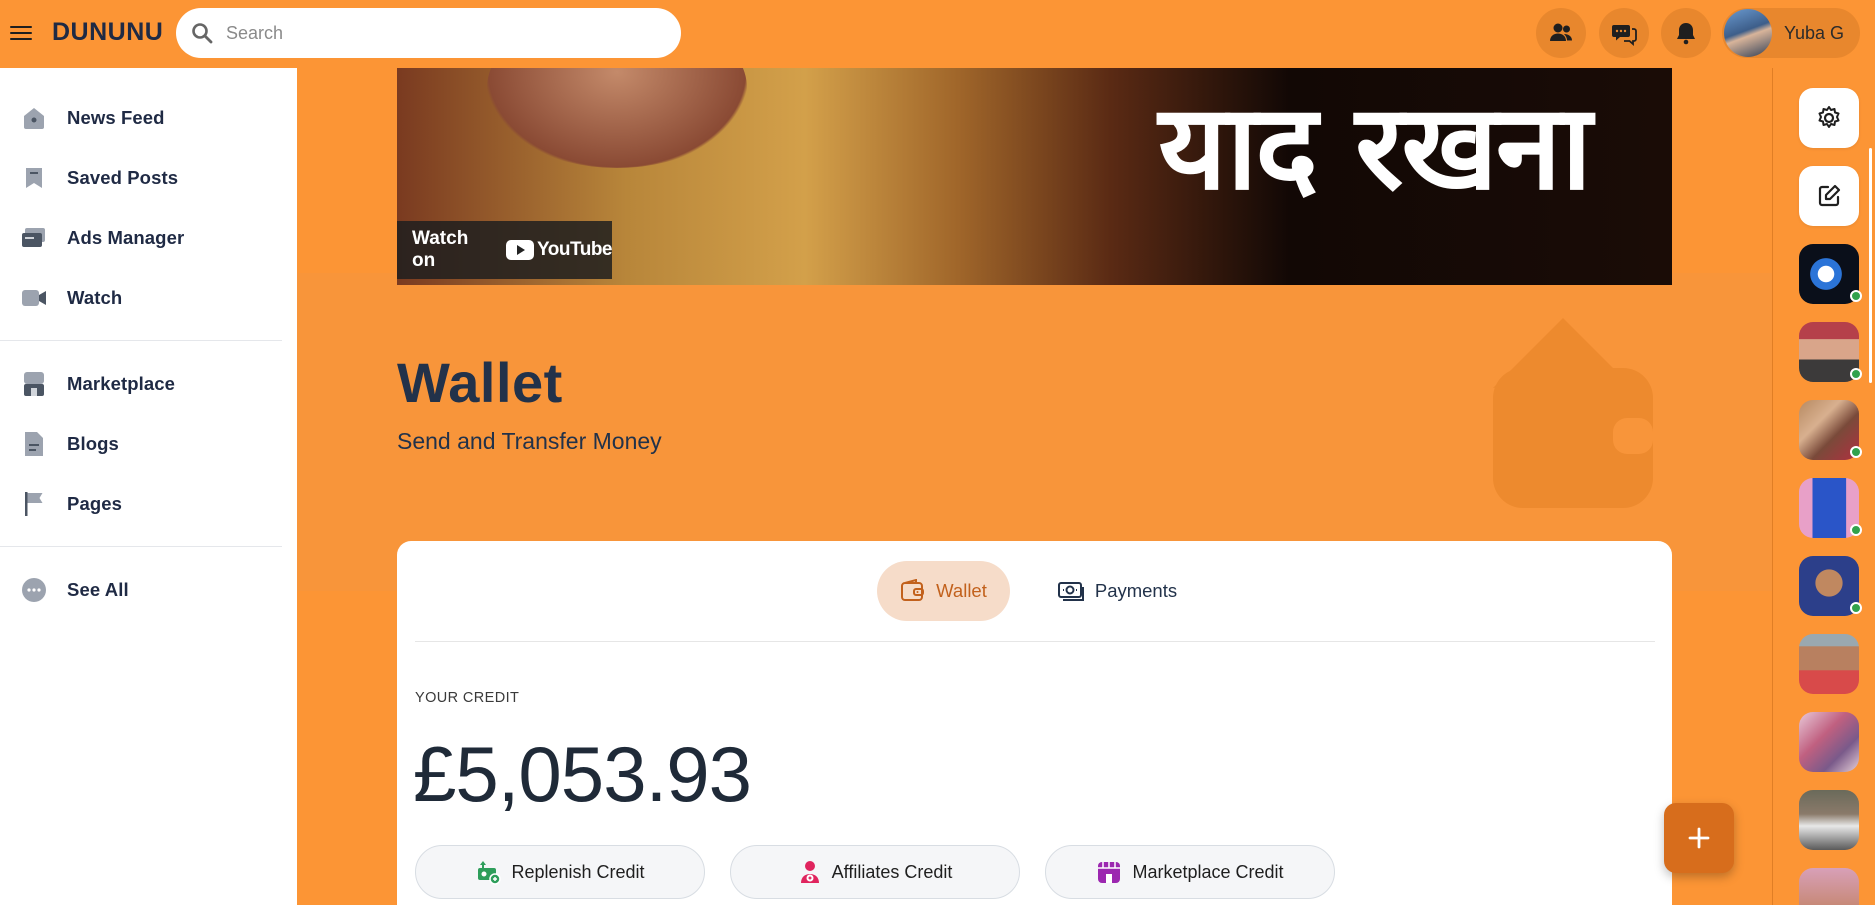 Image resolution: width=1875 pixels, height=905 pixels. Describe the element at coordinates (578, 871) in the screenshot. I see `button-label: Replenish Credit` at that location.